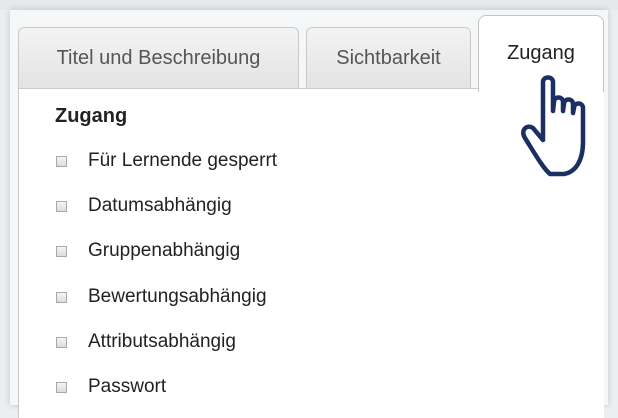  What do you see at coordinates (127, 386) in the screenshot?
I see `option-label: Passwort` at bounding box center [127, 386].